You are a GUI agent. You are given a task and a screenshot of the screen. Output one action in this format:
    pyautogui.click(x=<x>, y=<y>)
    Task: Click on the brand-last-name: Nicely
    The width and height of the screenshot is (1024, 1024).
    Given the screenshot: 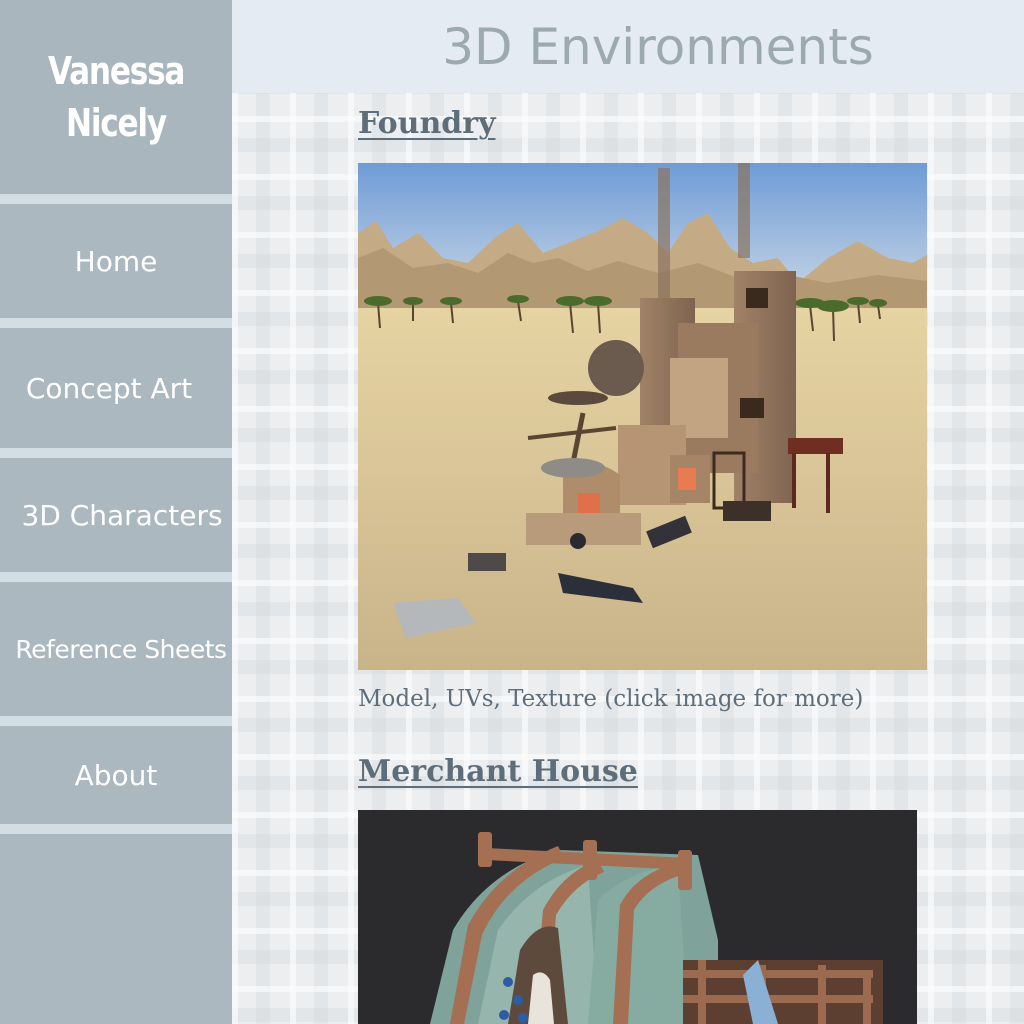 What is the action you would take?
    pyautogui.click(x=116, y=123)
    